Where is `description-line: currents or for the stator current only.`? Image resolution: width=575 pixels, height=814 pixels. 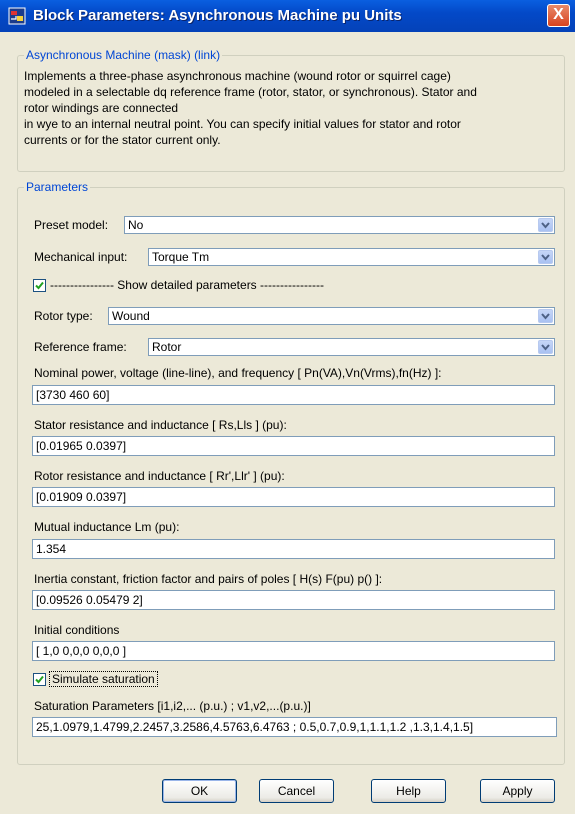
description-line: currents or for the stator current only. is located at coordinates (122, 140).